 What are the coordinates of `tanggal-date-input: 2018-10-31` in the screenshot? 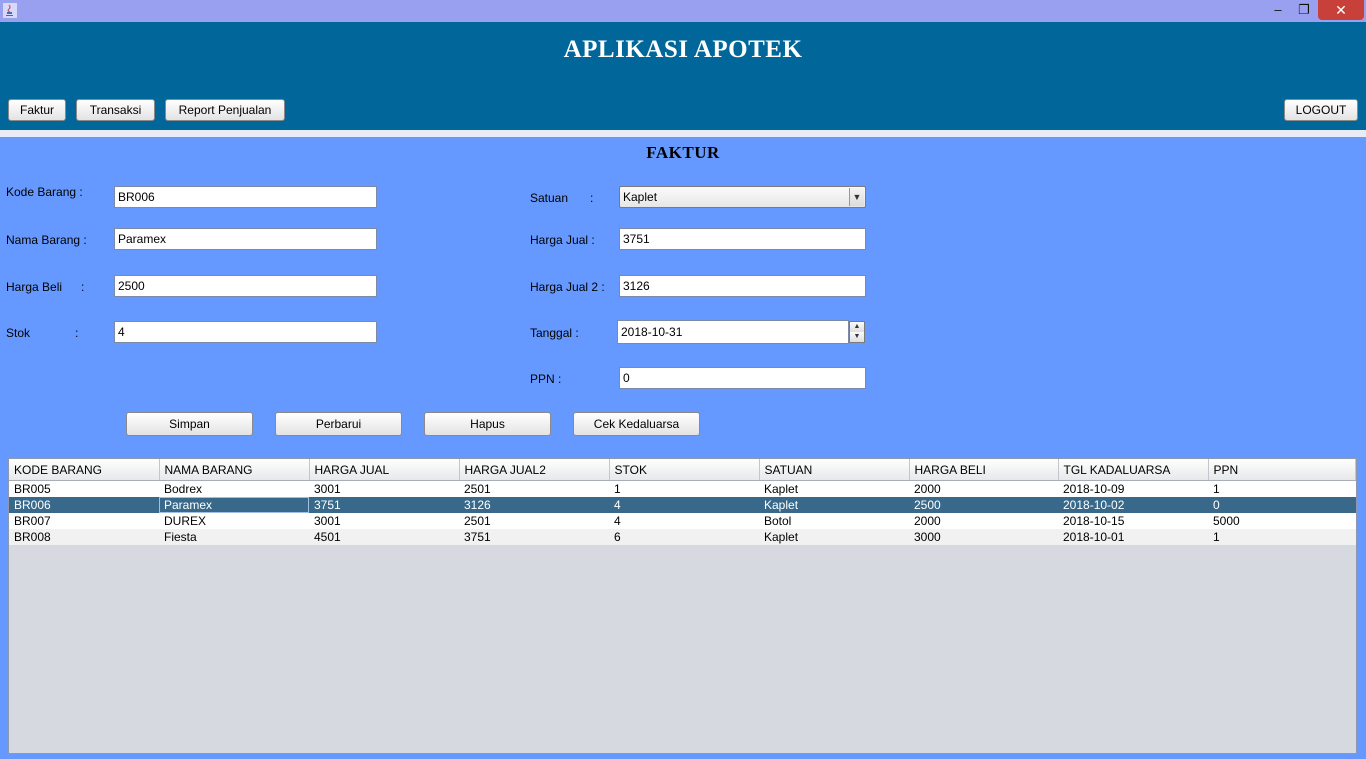 It's located at (733, 332).